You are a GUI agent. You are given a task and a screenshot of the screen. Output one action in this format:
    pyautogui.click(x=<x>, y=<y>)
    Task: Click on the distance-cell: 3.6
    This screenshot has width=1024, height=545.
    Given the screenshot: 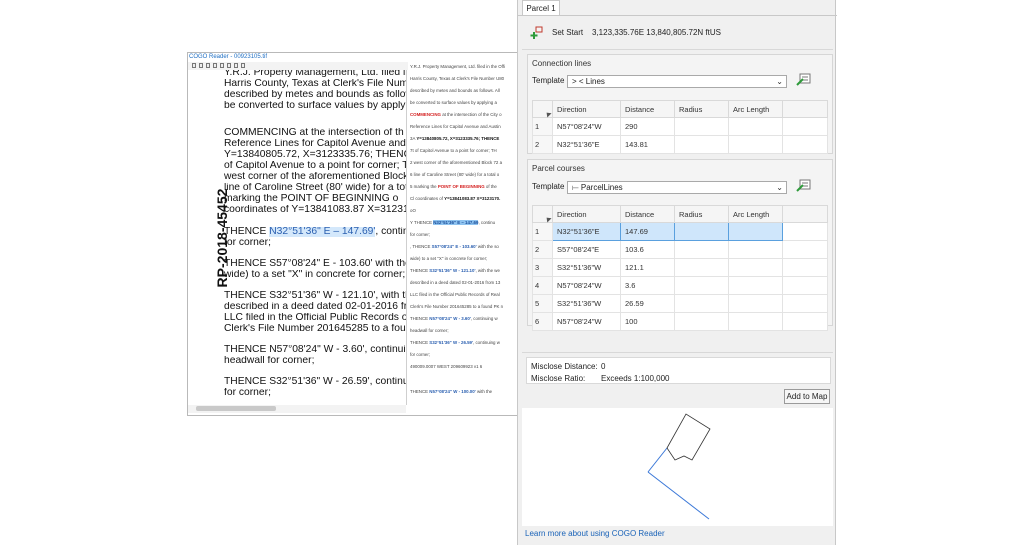 What is the action you would take?
    pyautogui.click(x=647, y=285)
    